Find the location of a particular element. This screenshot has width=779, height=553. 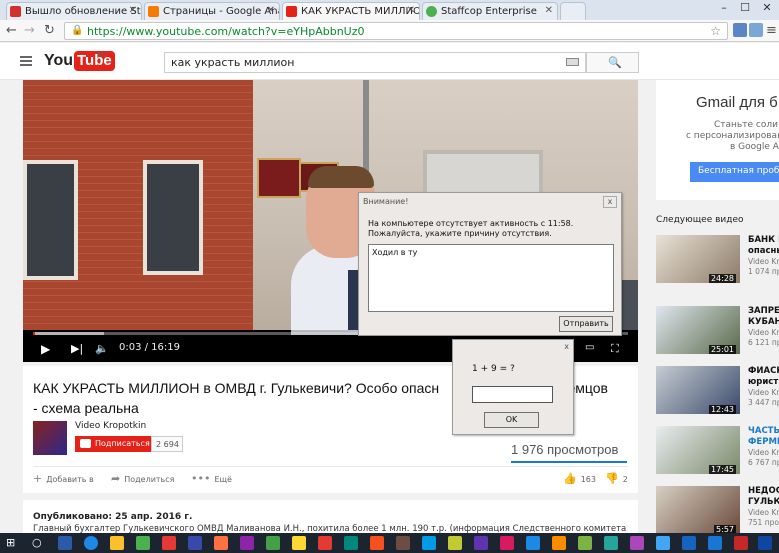

maximize-window-icon: ☐ is located at coordinates (745, 7).